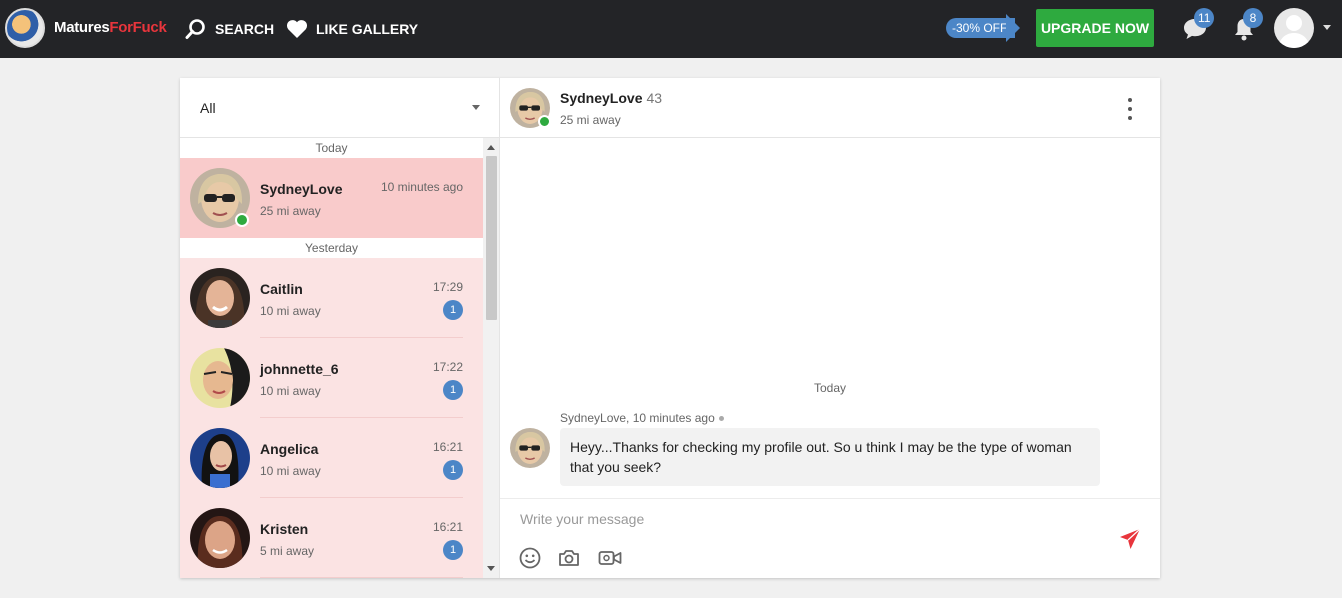 Image resolution: width=1342 pixels, height=598 pixels. Describe the element at coordinates (721, 419) in the screenshot. I see `message-status-dot-icon` at that location.